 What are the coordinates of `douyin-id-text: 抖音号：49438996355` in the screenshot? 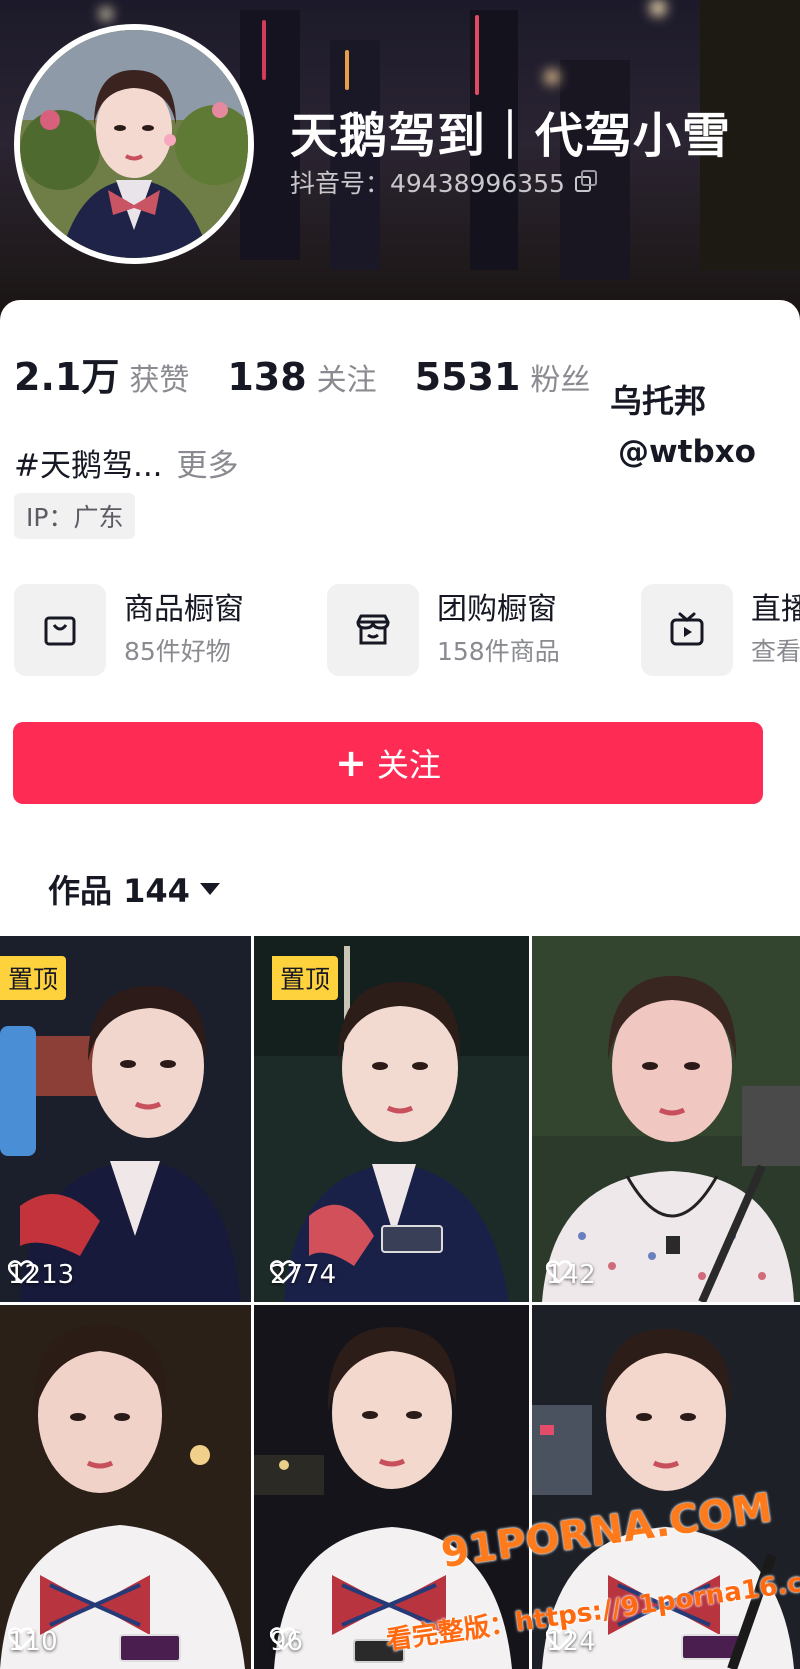 It's located at (427, 183).